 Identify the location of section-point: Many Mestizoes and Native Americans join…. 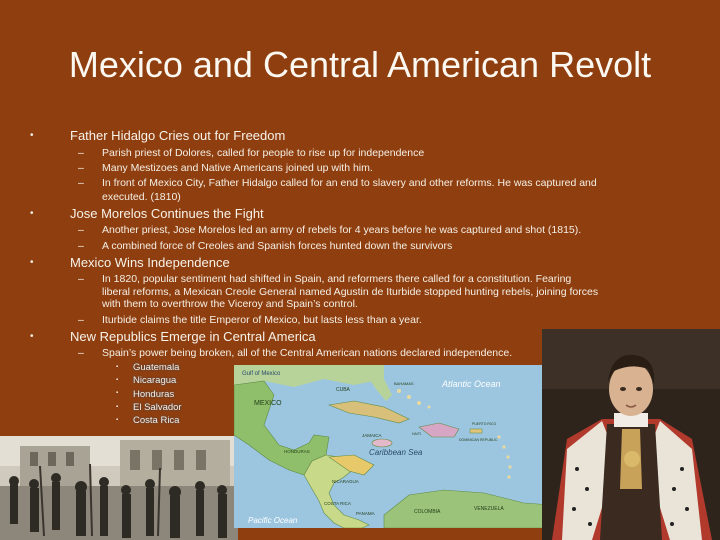
(237, 168).